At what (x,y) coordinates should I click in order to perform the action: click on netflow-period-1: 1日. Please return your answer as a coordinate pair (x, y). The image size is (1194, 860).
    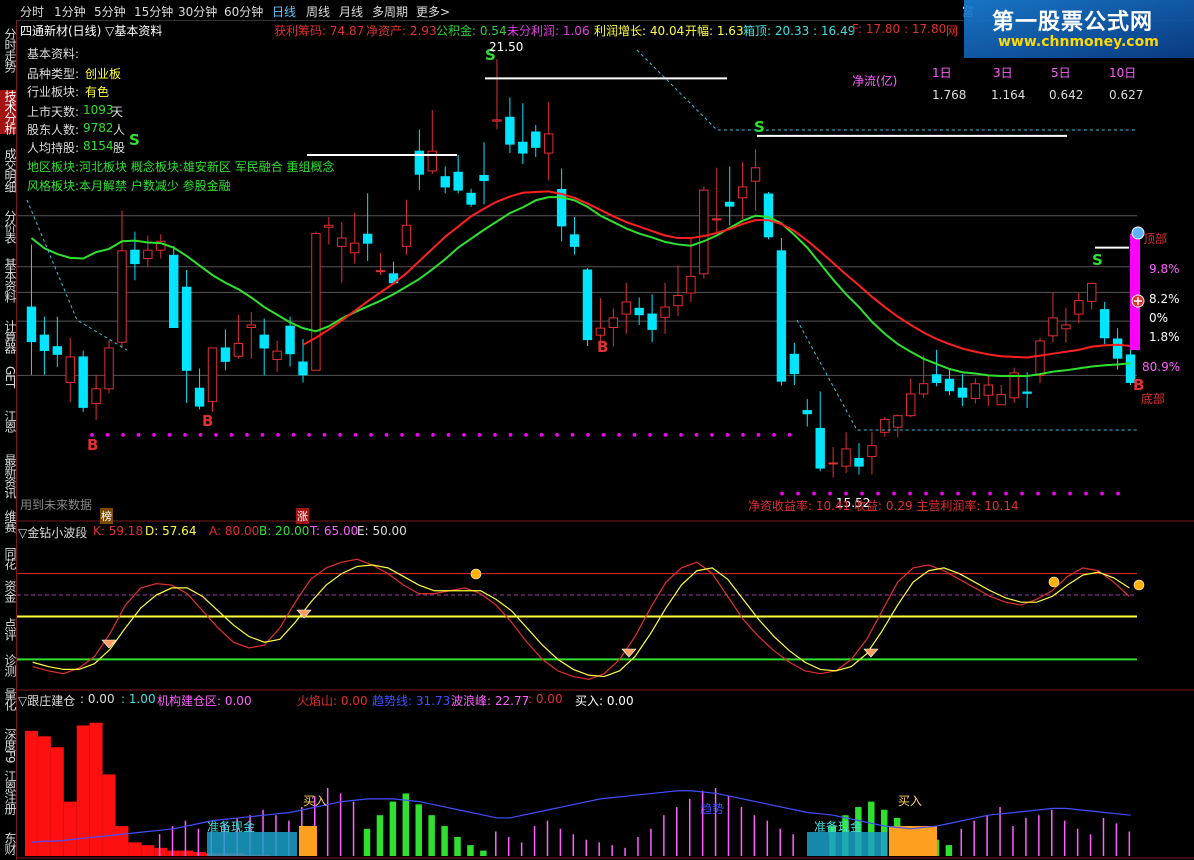
    Looking at the image, I should click on (942, 73).